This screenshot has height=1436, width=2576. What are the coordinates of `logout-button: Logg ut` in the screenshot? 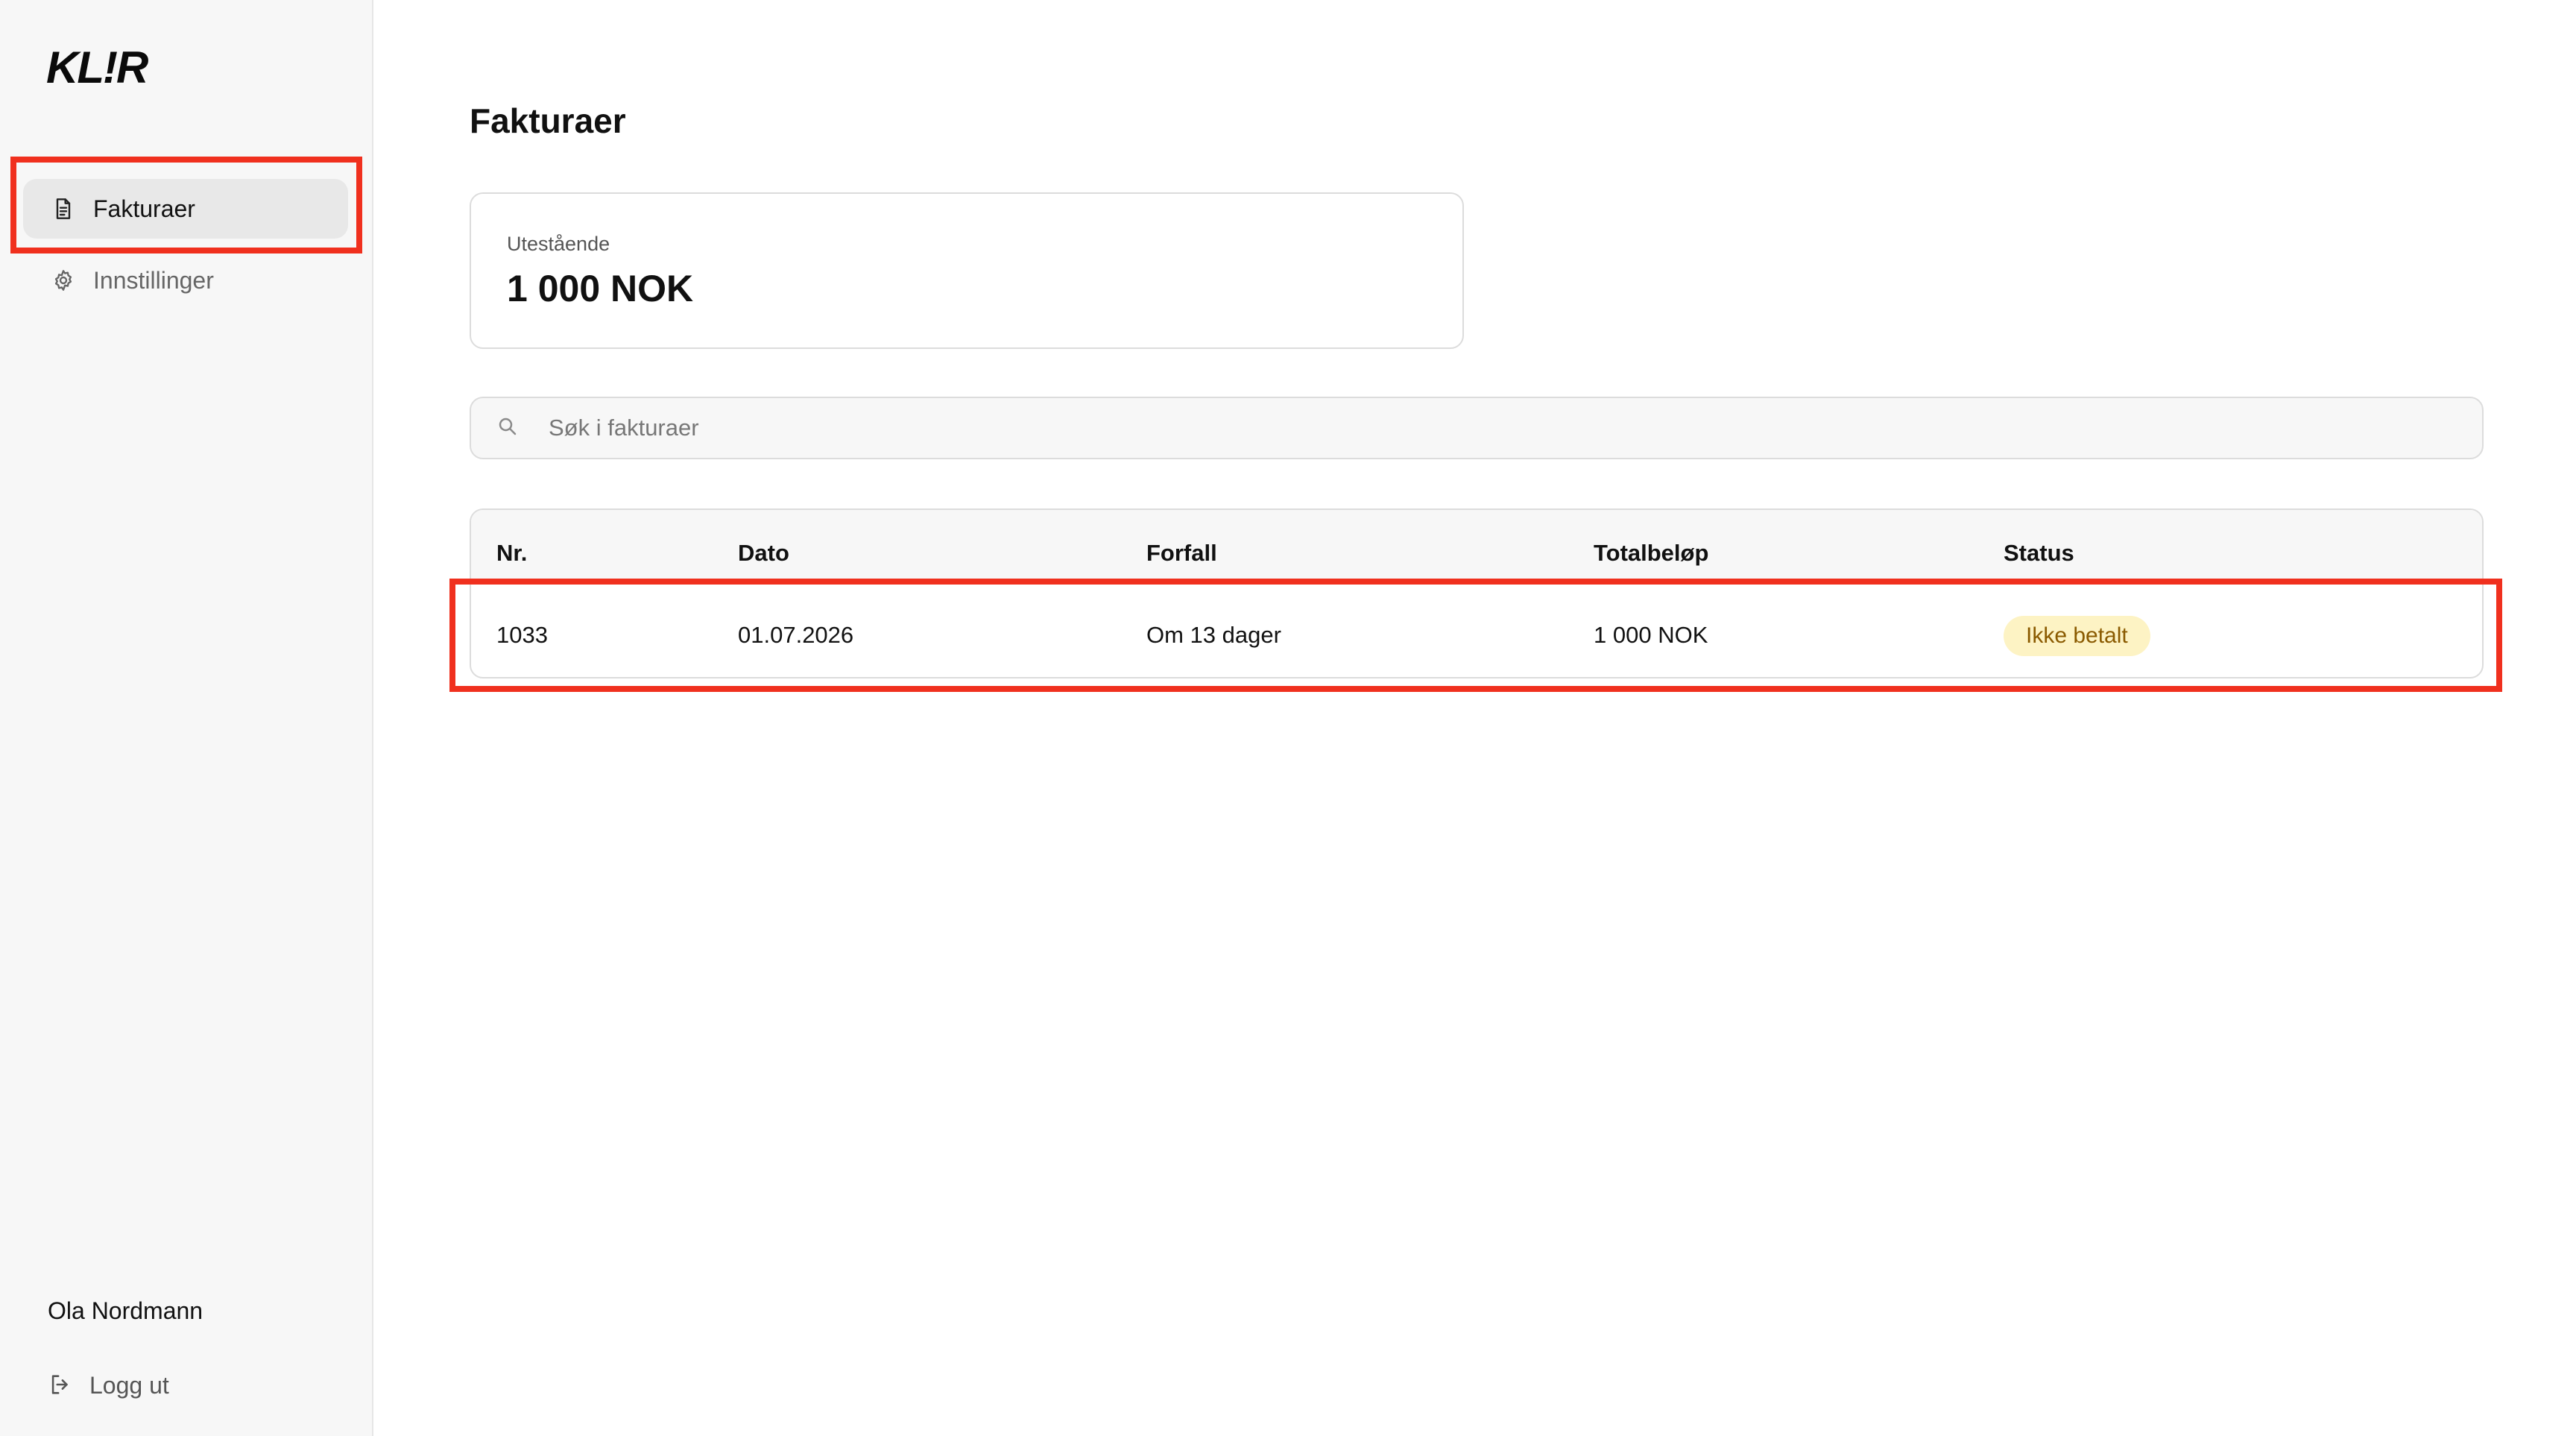 It's located at (108, 1385).